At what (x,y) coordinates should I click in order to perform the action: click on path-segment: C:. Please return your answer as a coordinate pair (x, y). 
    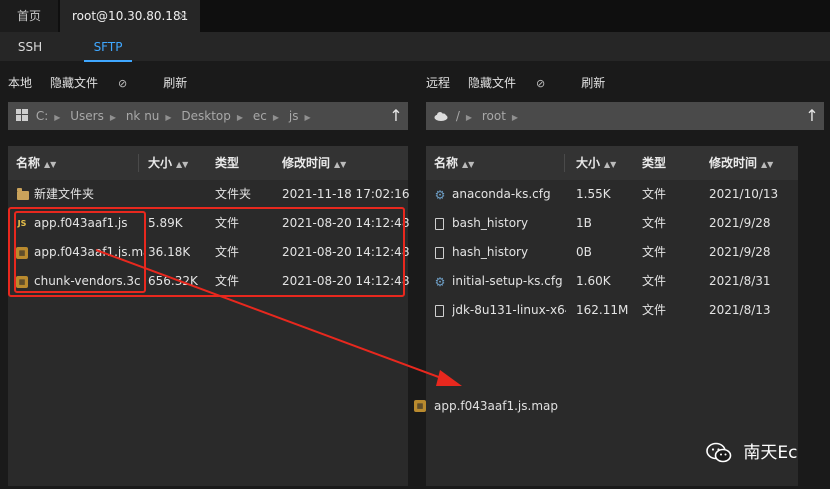
    Looking at the image, I should click on (42, 116).